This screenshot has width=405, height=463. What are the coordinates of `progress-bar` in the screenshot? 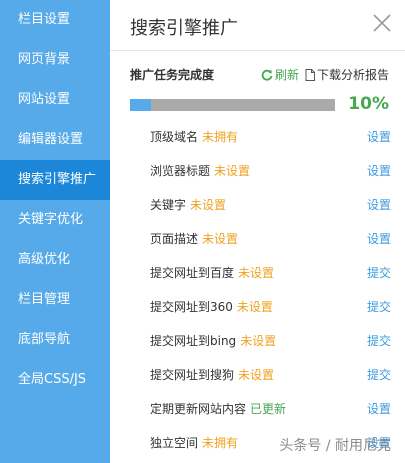 It's located at (232, 105).